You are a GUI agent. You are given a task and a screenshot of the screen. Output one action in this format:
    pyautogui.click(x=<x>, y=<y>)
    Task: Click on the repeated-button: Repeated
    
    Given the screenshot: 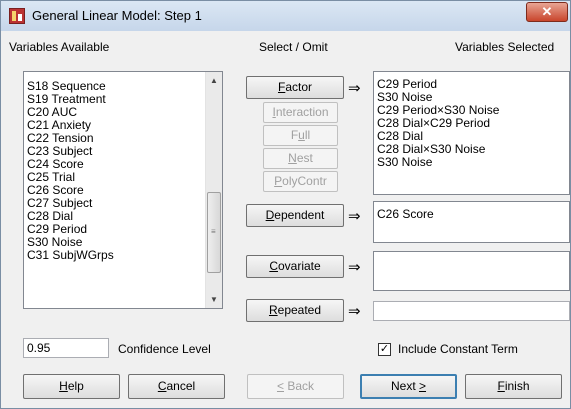 What is the action you would take?
    pyautogui.click(x=295, y=310)
    